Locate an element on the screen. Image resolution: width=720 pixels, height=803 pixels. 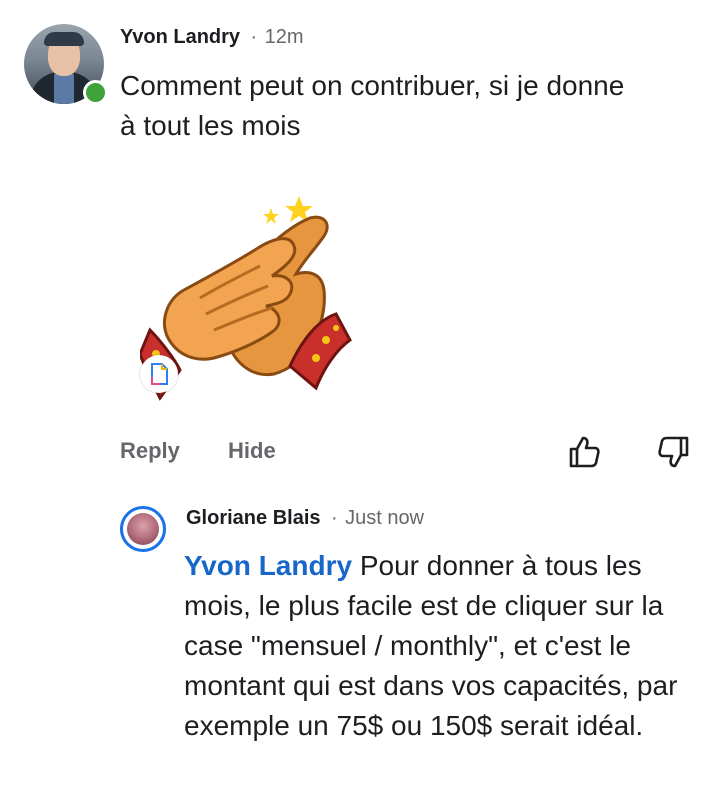
hide-button: Hide is located at coordinates (252, 451).